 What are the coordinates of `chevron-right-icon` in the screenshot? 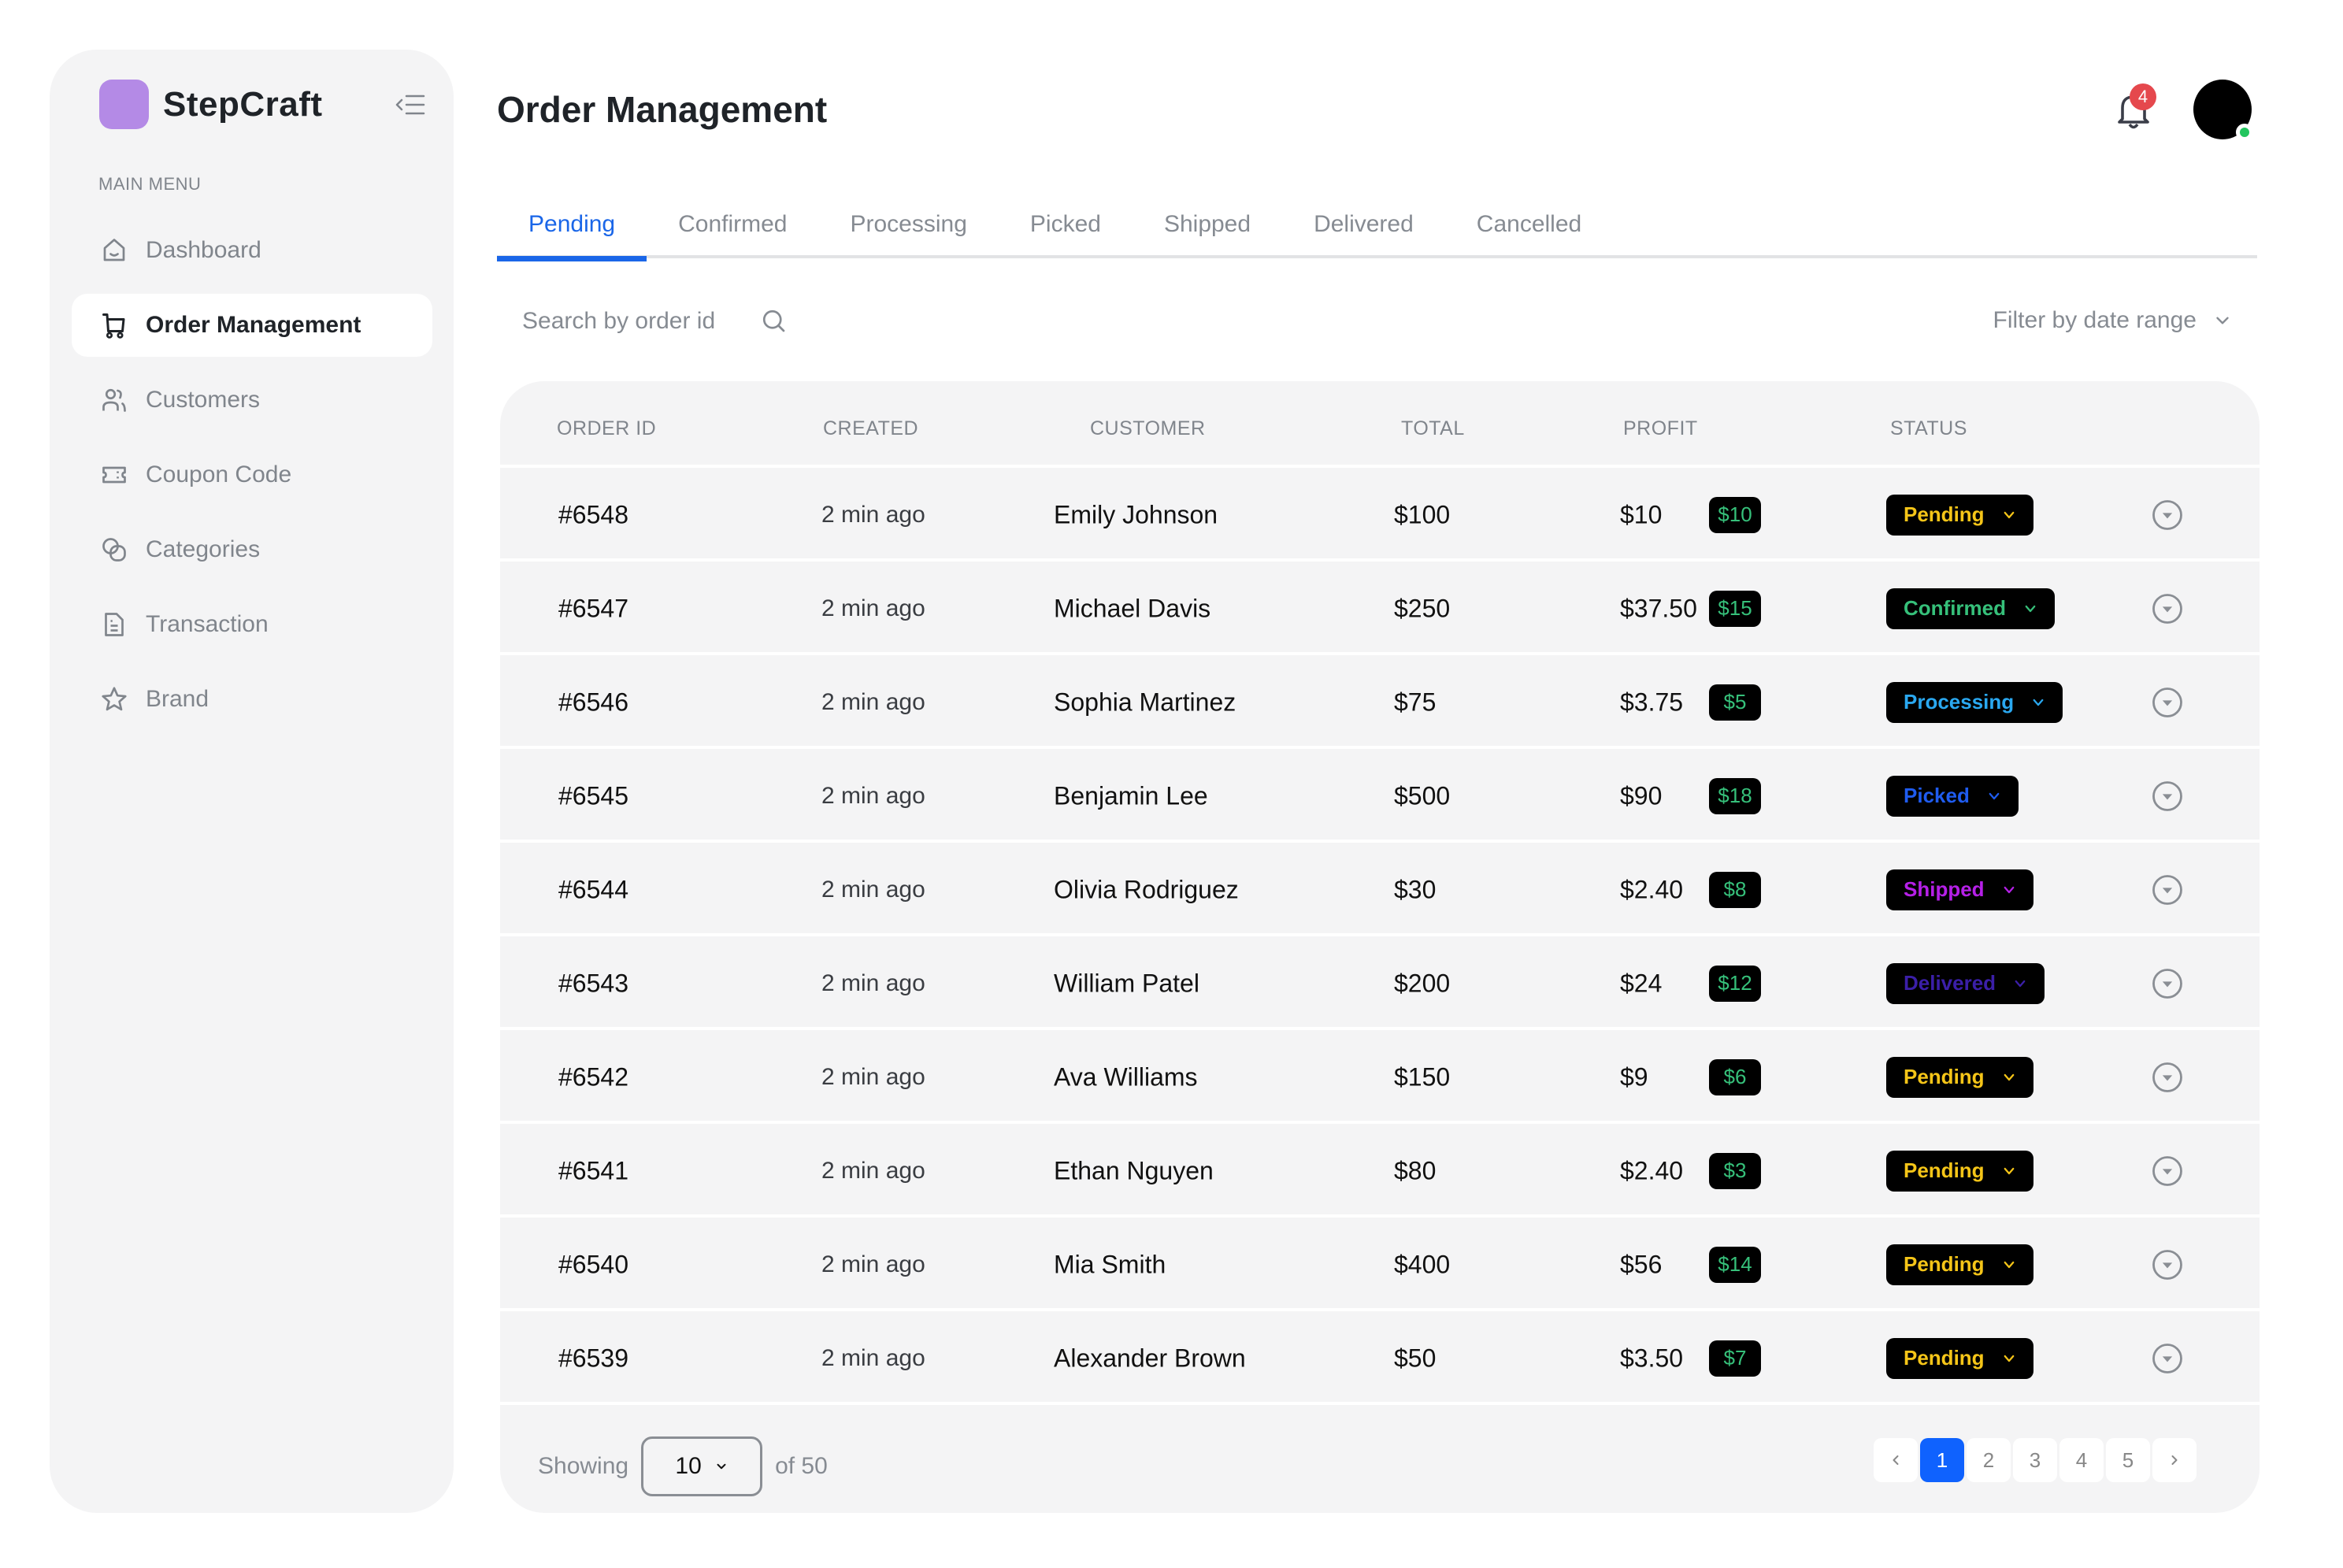 It's located at (2174, 1460).